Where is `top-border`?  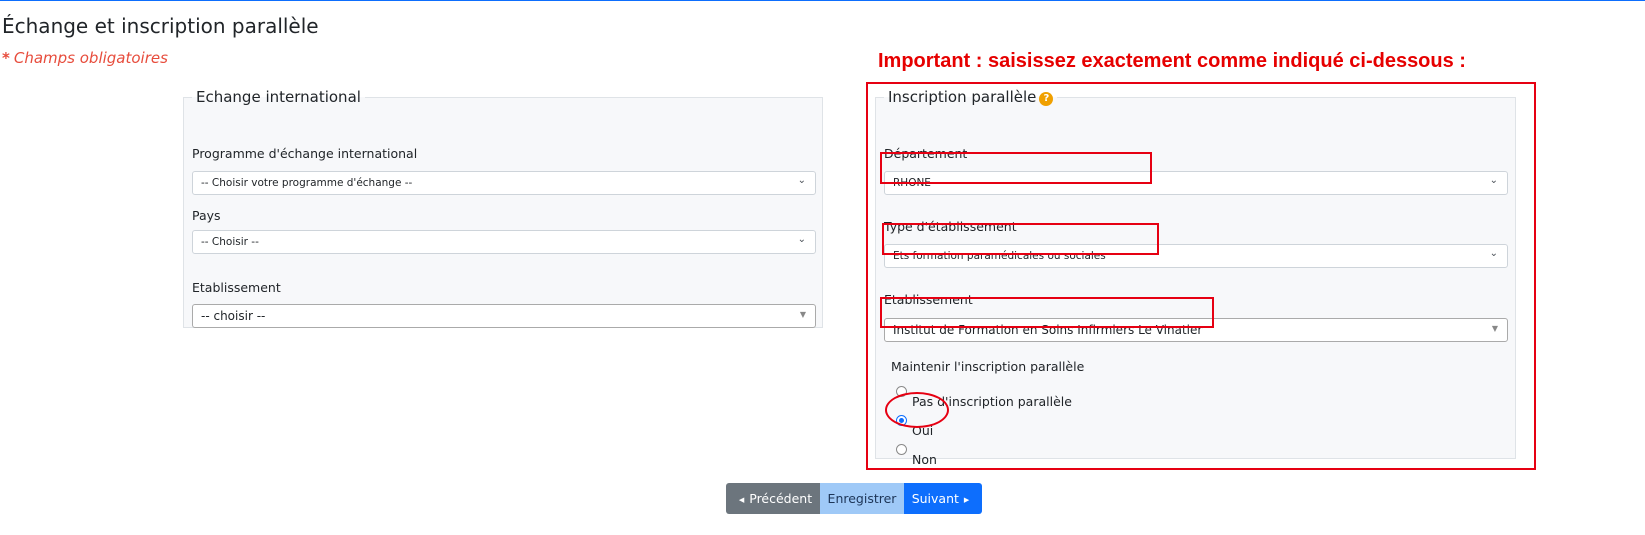
top-border is located at coordinates (822, 0).